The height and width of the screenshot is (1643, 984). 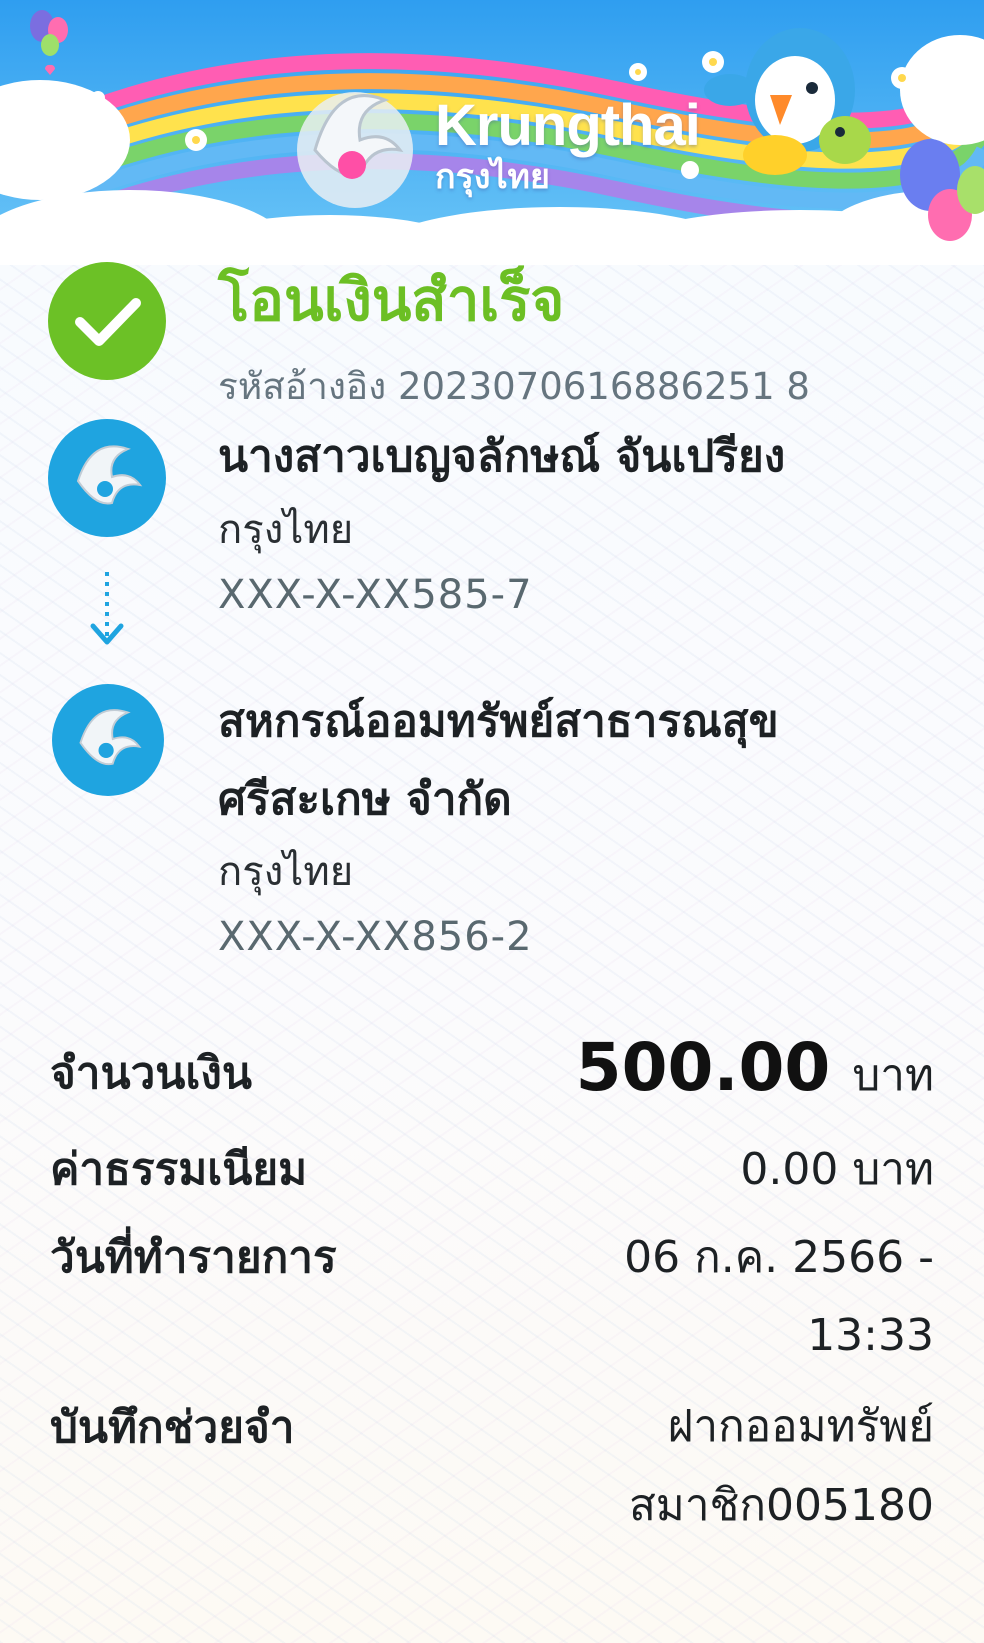 I want to click on arrow-down-dotted-icon, so click(x=107, y=608).